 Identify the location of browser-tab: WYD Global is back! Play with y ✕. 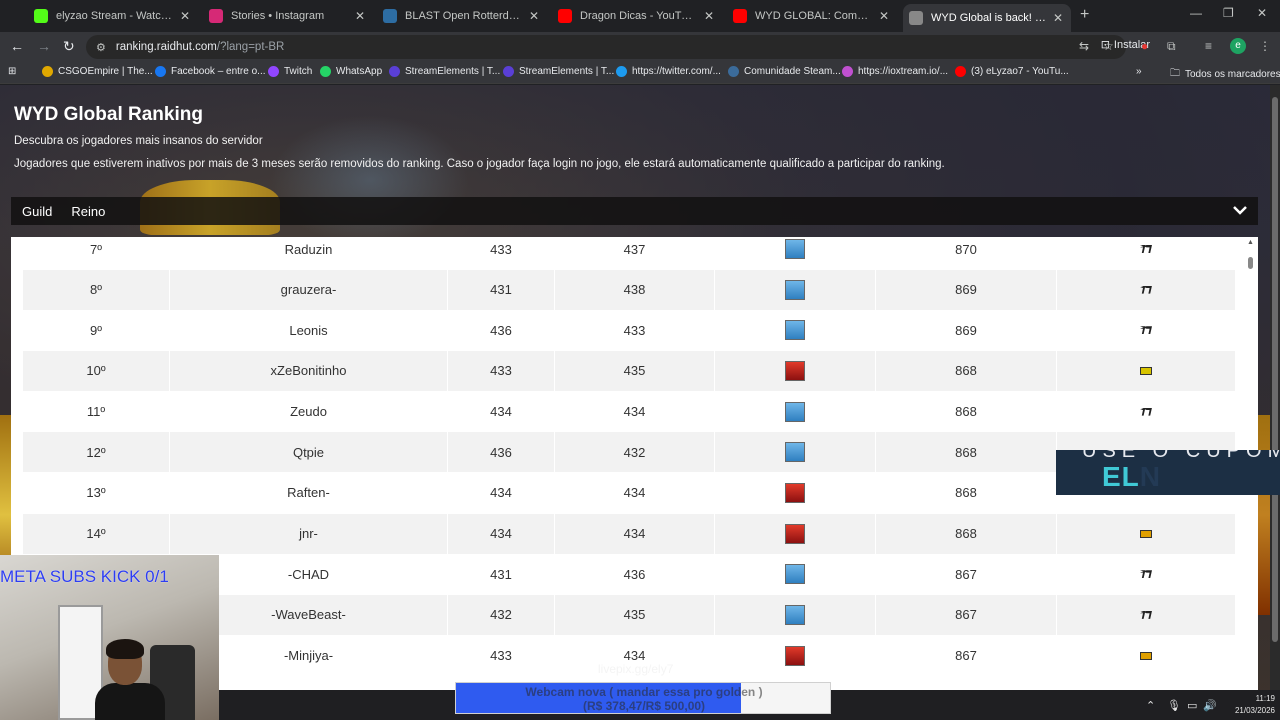
(987, 18).